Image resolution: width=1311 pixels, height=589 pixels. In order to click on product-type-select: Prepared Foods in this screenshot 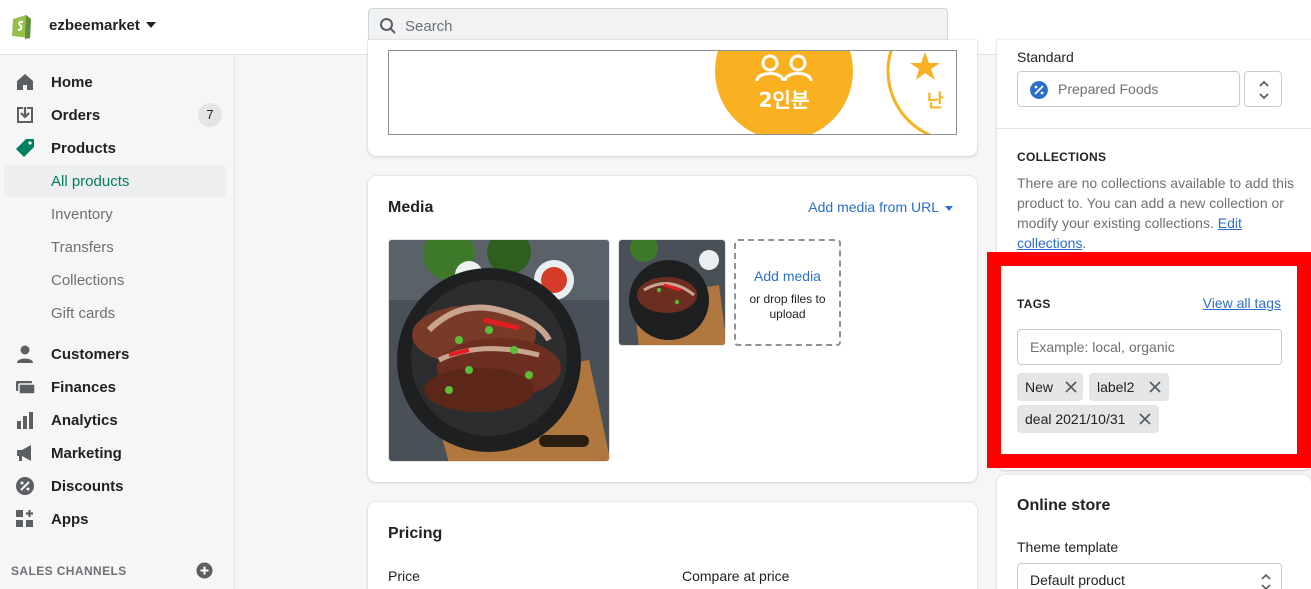, I will do `click(1128, 89)`.